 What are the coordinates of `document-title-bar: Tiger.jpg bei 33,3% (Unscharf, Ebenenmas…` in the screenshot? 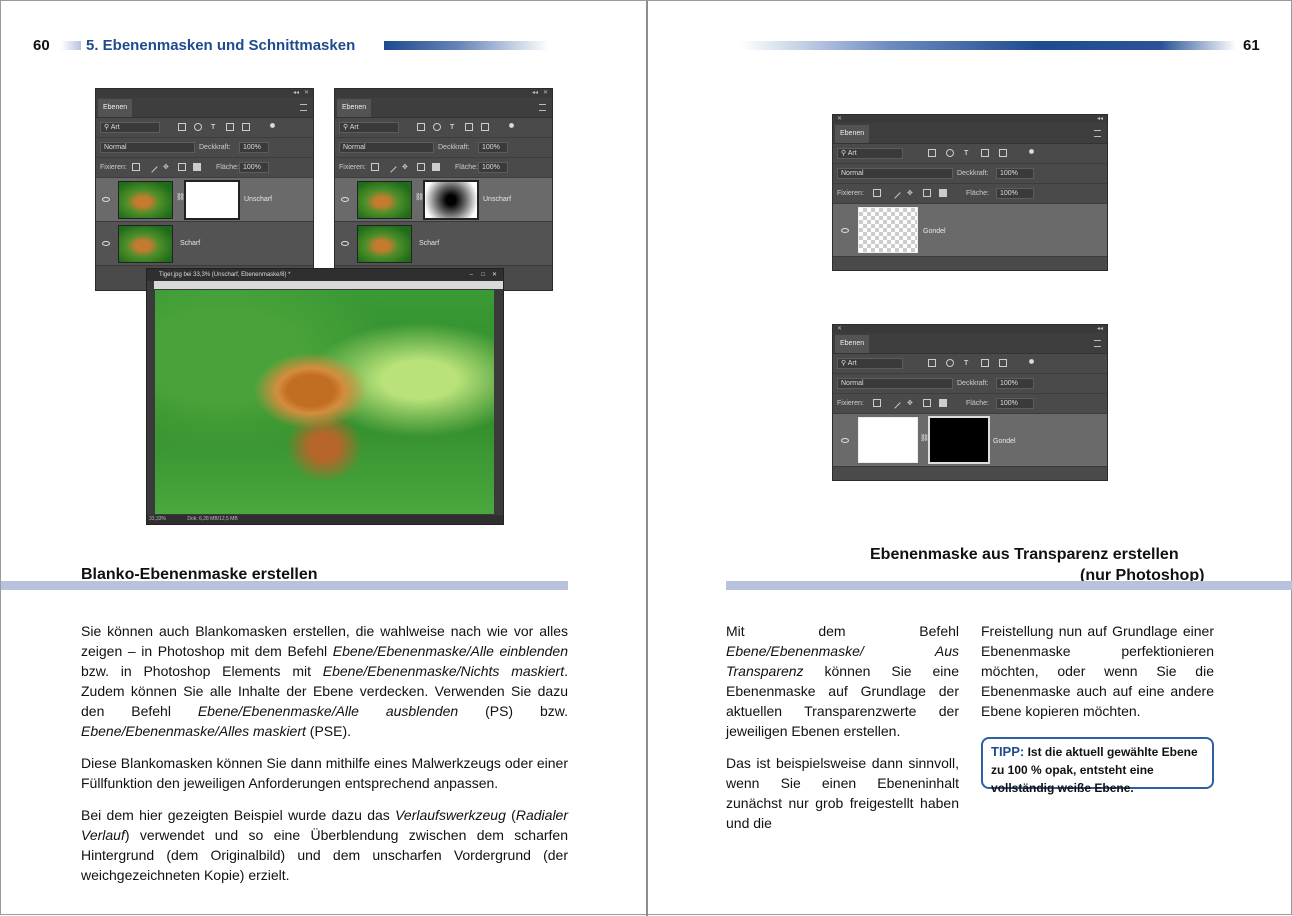 It's located at (325, 275).